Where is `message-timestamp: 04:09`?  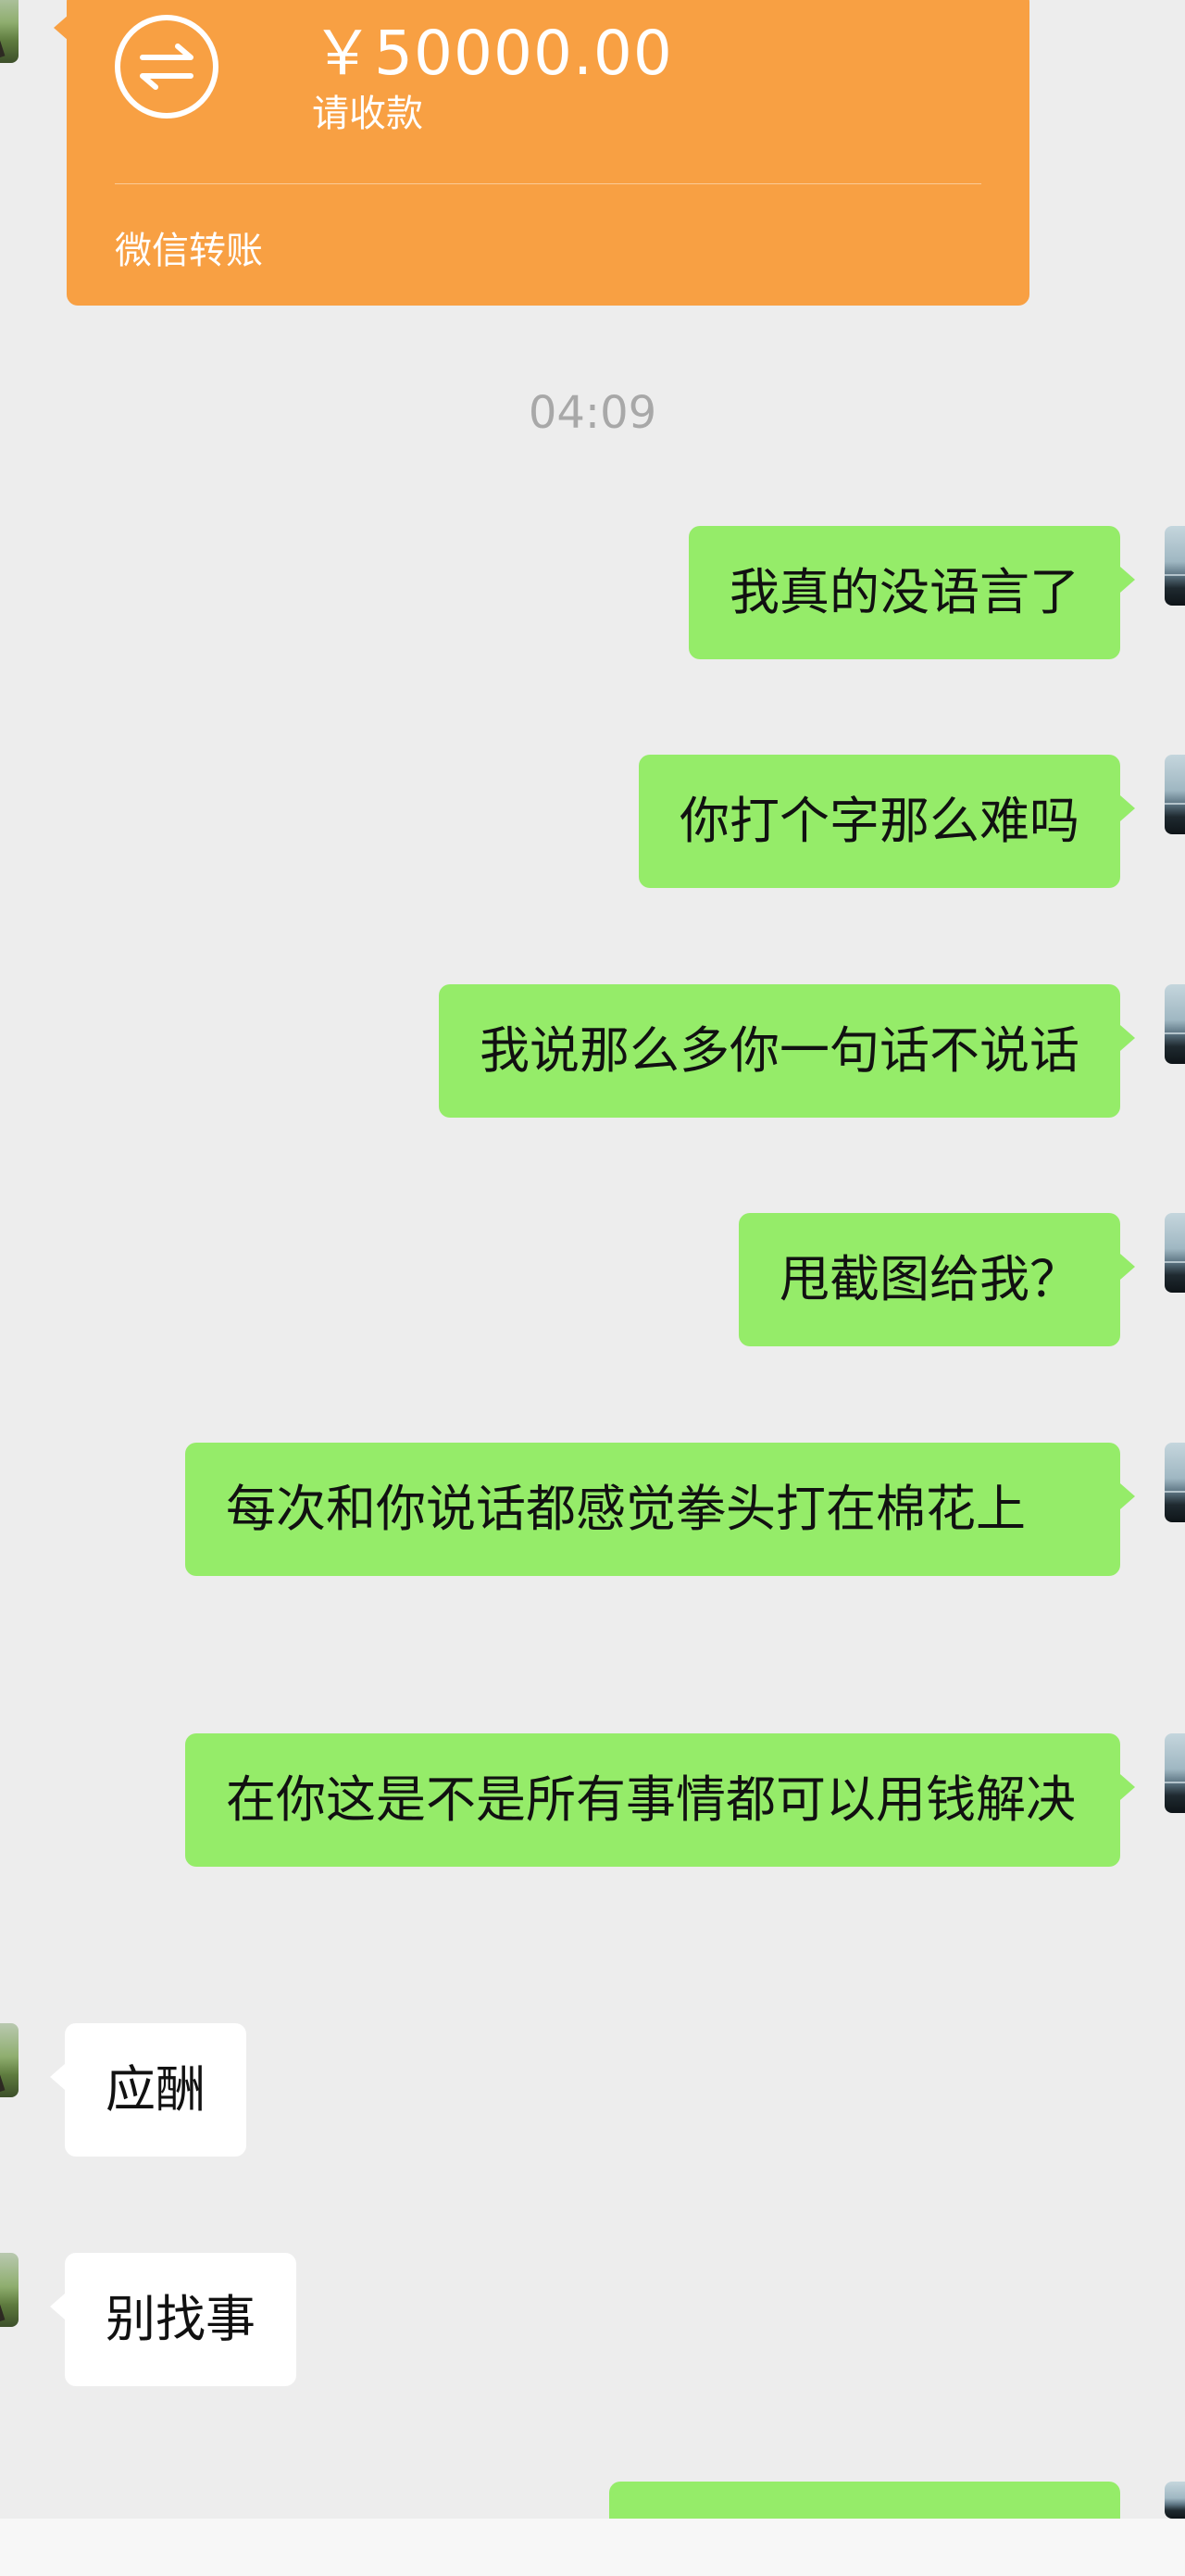
message-timestamp: 04:09 is located at coordinates (592, 413).